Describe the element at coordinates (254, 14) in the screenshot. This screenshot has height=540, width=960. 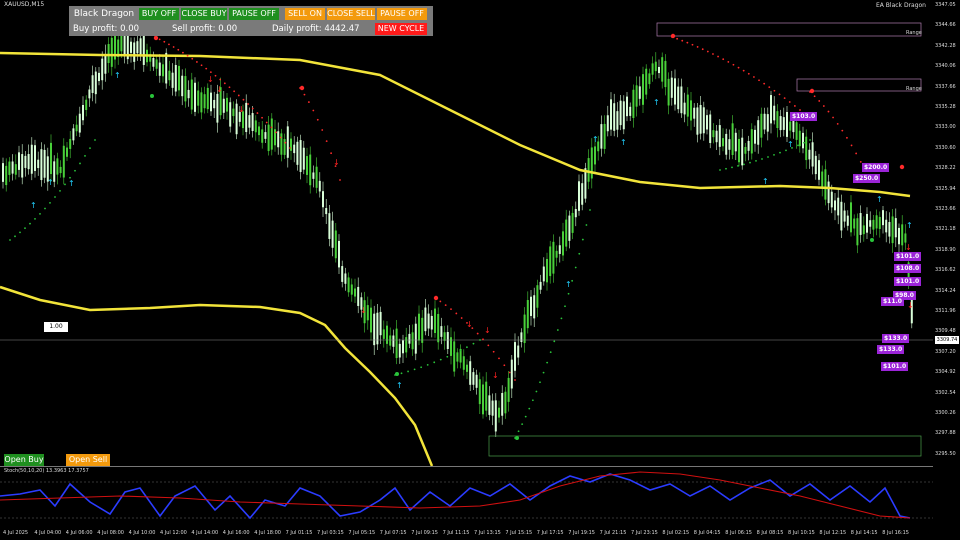
I see `pause-off-buy-button: PAUSE OFF` at that location.